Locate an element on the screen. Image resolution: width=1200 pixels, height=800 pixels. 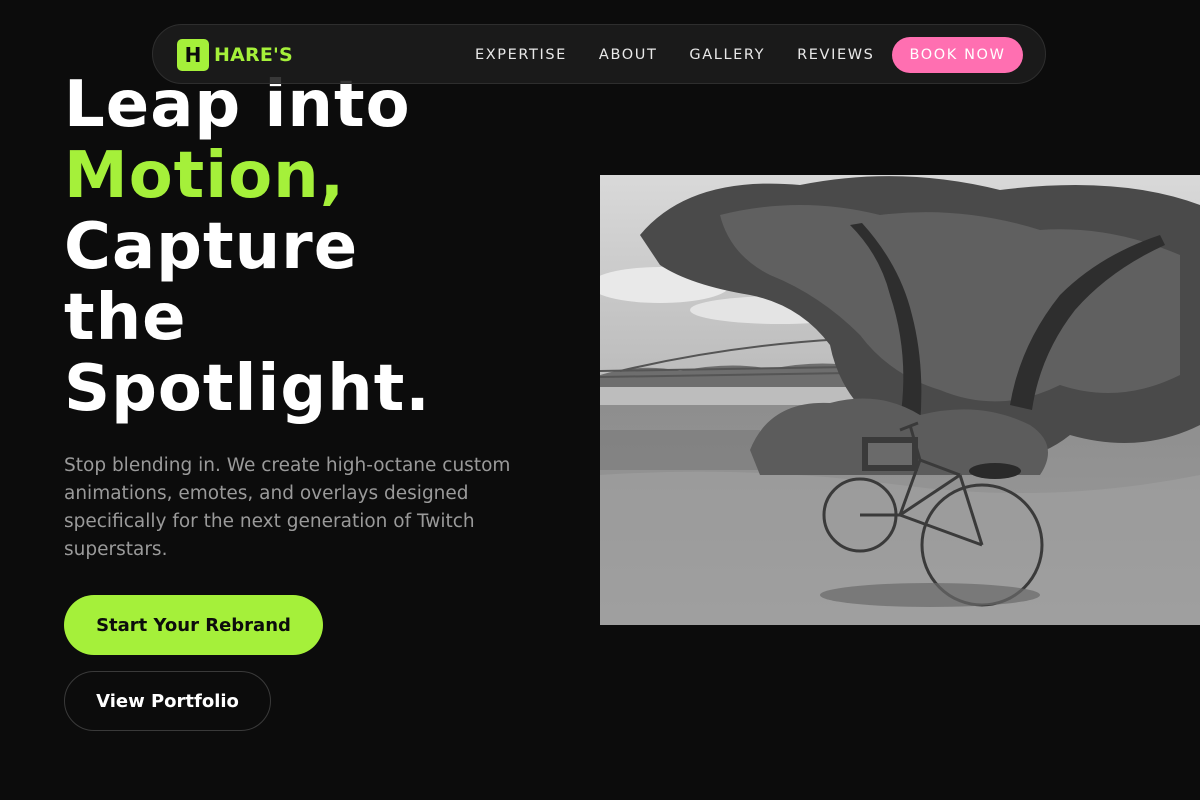
nav-link-reviews: REVIEWS is located at coordinates (835, 55).